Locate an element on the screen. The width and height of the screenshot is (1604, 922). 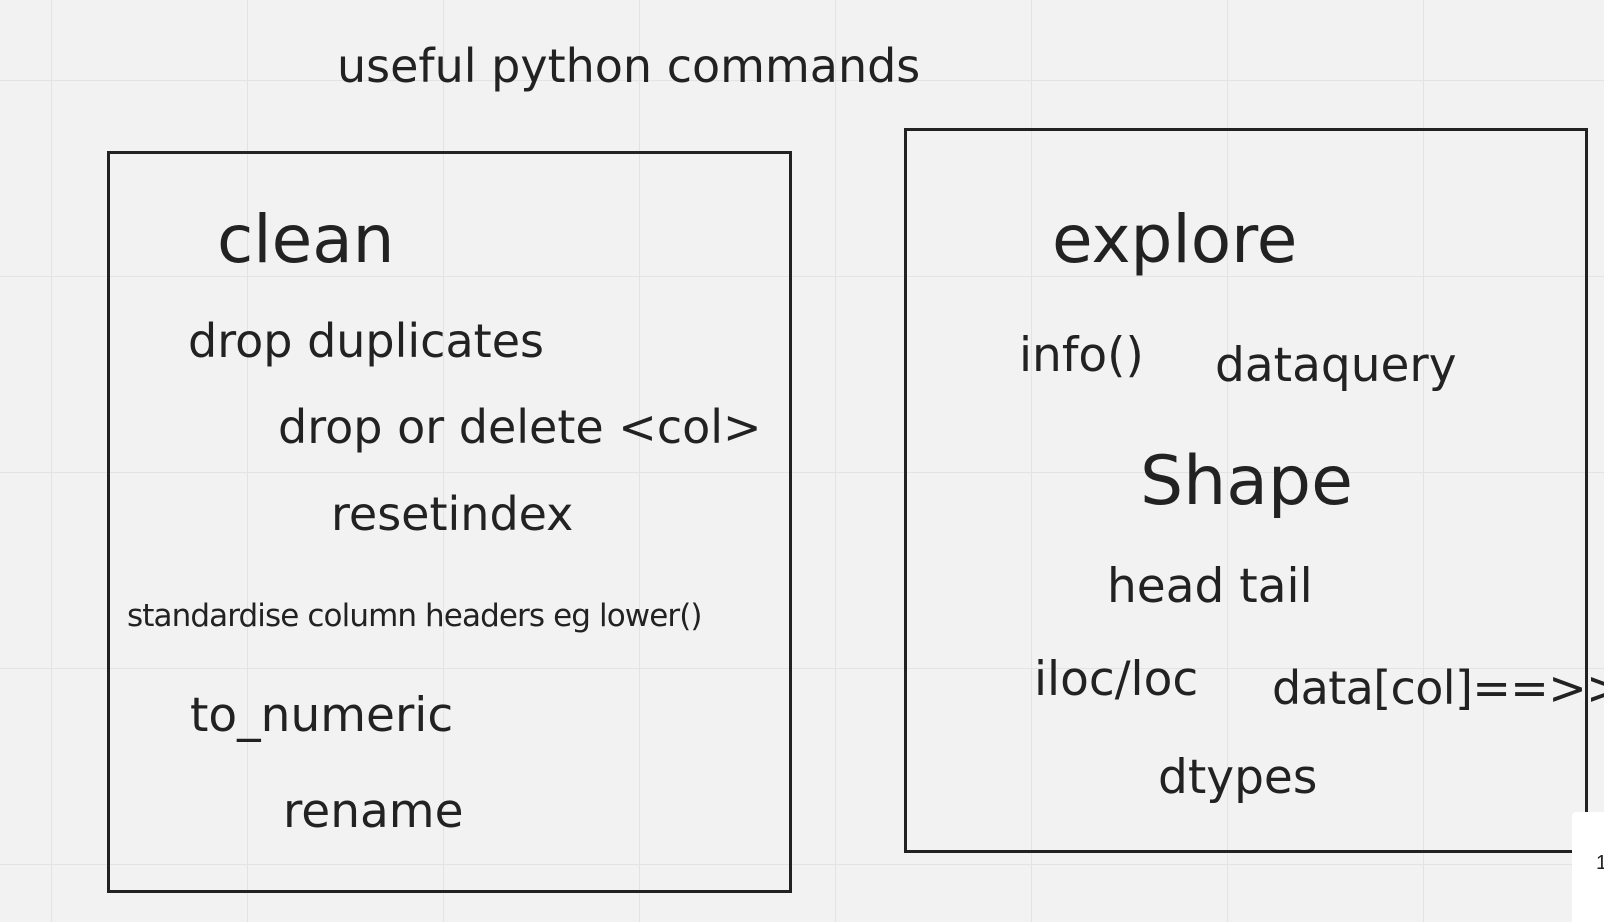
zoom-indicator-label: 1 is located at coordinates (1600, 863).